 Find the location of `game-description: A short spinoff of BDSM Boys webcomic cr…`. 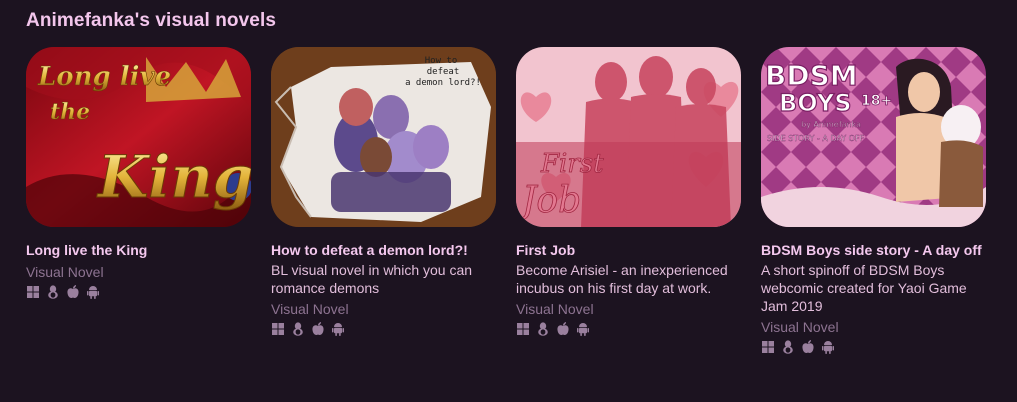

game-description: A short spinoff of BDSM Boys webcomic cr… is located at coordinates (864, 288).